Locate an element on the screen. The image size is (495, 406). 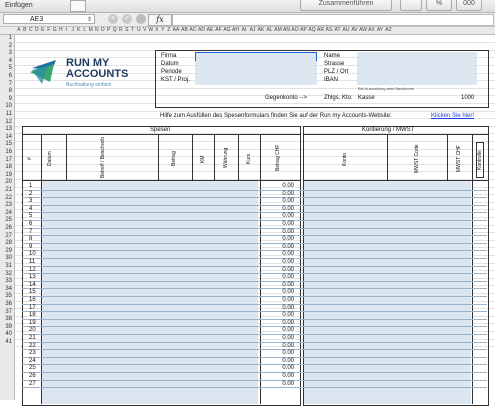
cancel-icon: × is located at coordinates (113, 19).